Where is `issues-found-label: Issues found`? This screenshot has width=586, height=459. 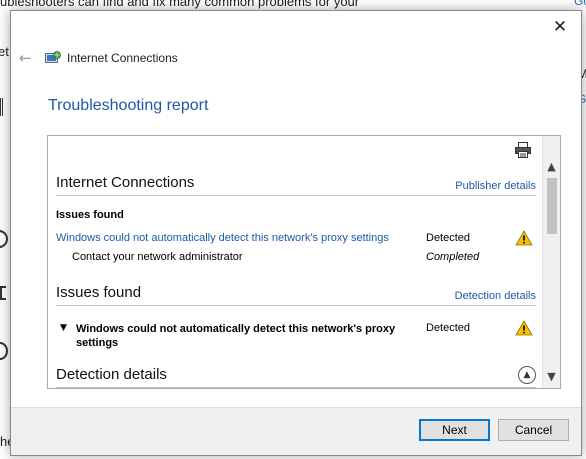
issues-found-label: Issues found is located at coordinates (90, 215).